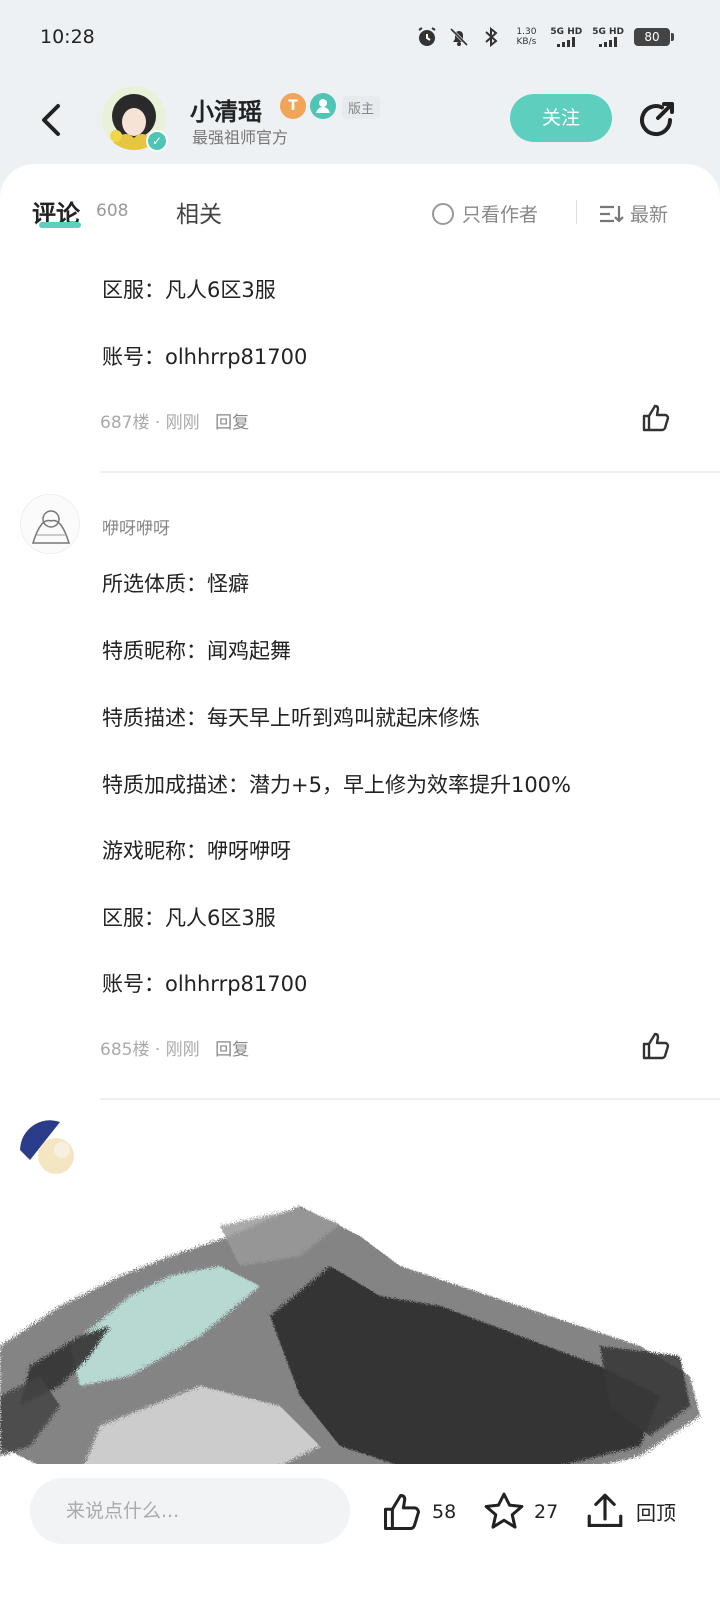 The height and width of the screenshot is (1600, 720). What do you see at coordinates (361, 107) in the screenshot?
I see `moderator-label: 版主` at bounding box center [361, 107].